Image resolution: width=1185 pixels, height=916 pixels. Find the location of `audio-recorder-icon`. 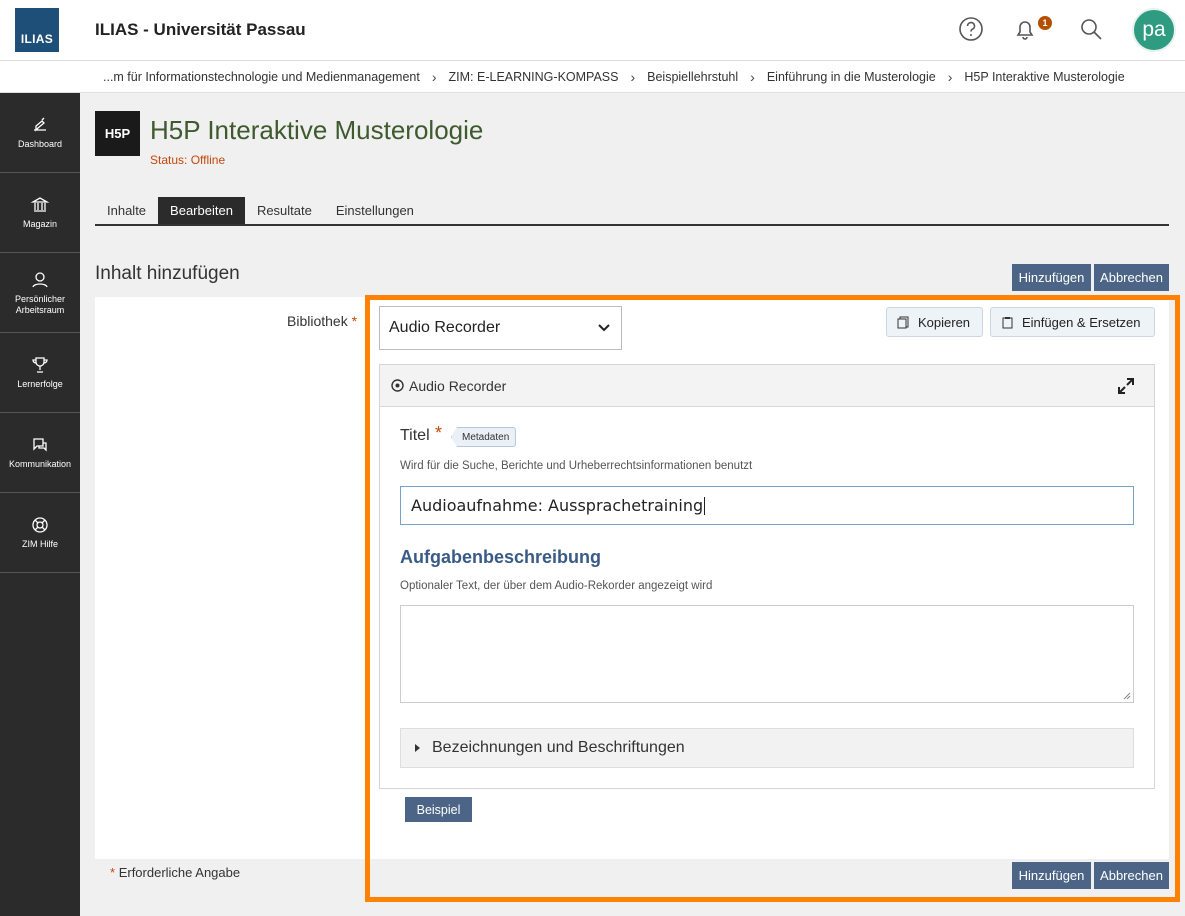

audio-recorder-icon is located at coordinates (397, 385).